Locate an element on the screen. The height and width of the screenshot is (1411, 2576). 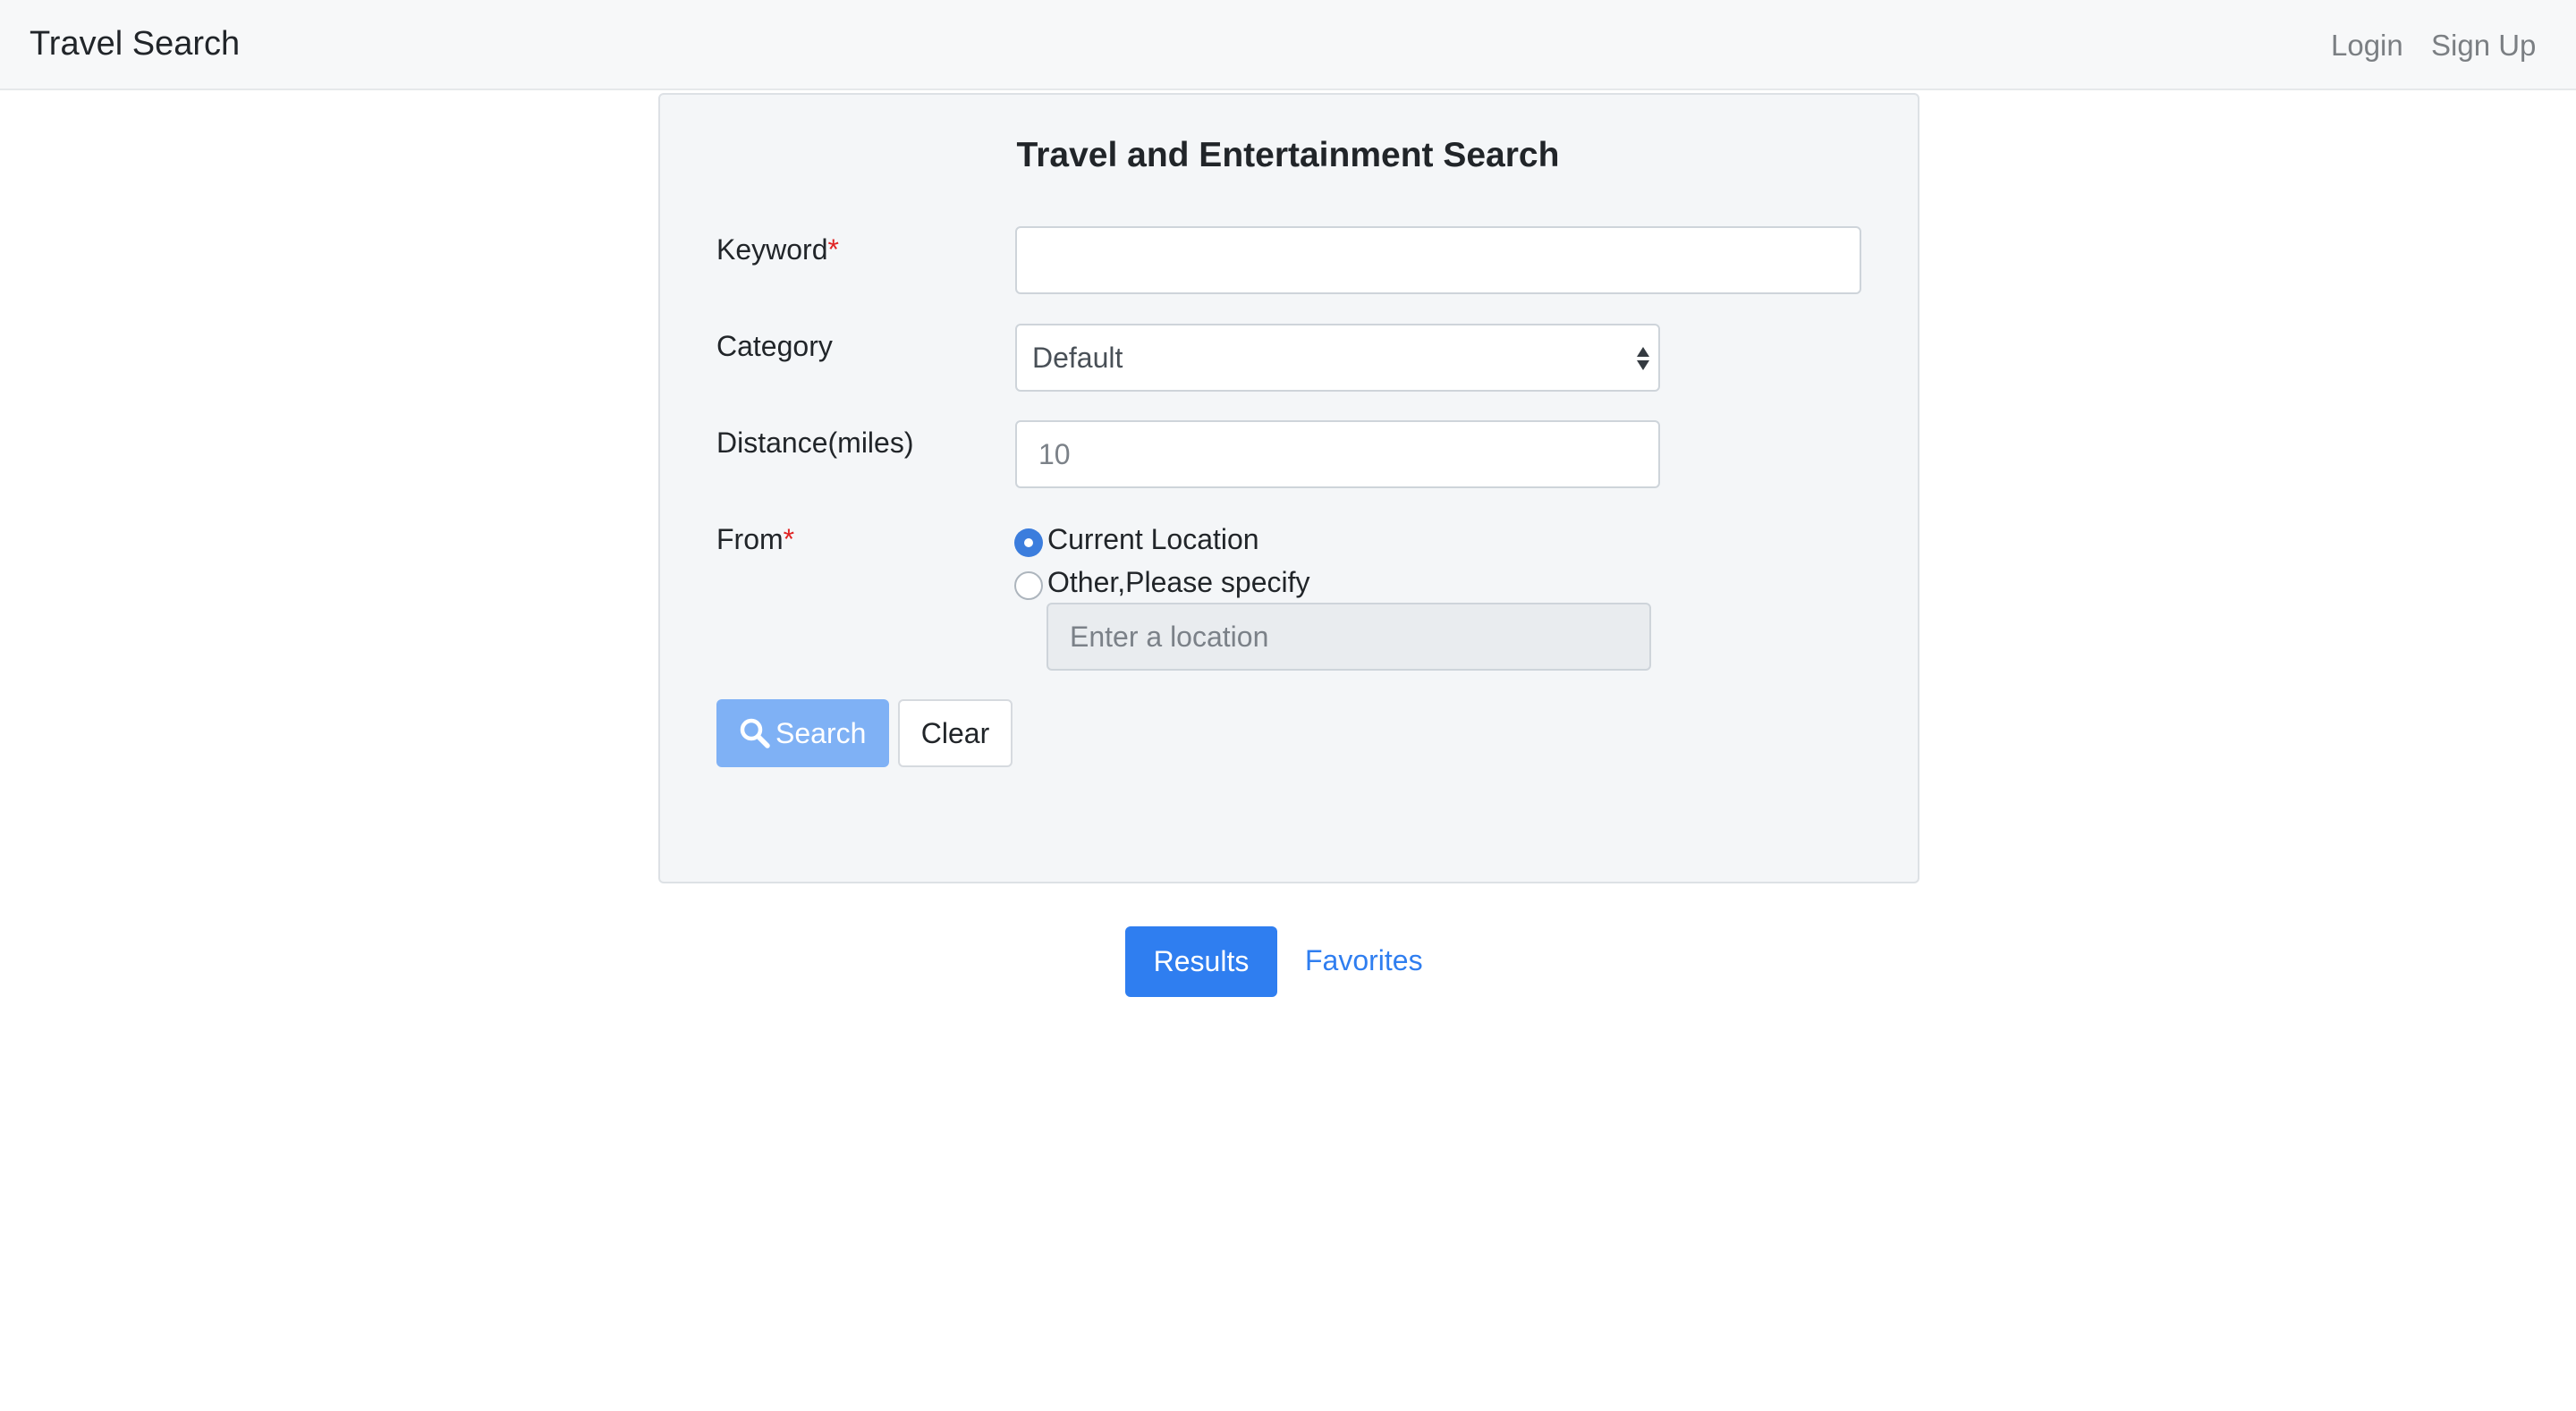
select-arrows-icon is located at coordinates (1643, 358).